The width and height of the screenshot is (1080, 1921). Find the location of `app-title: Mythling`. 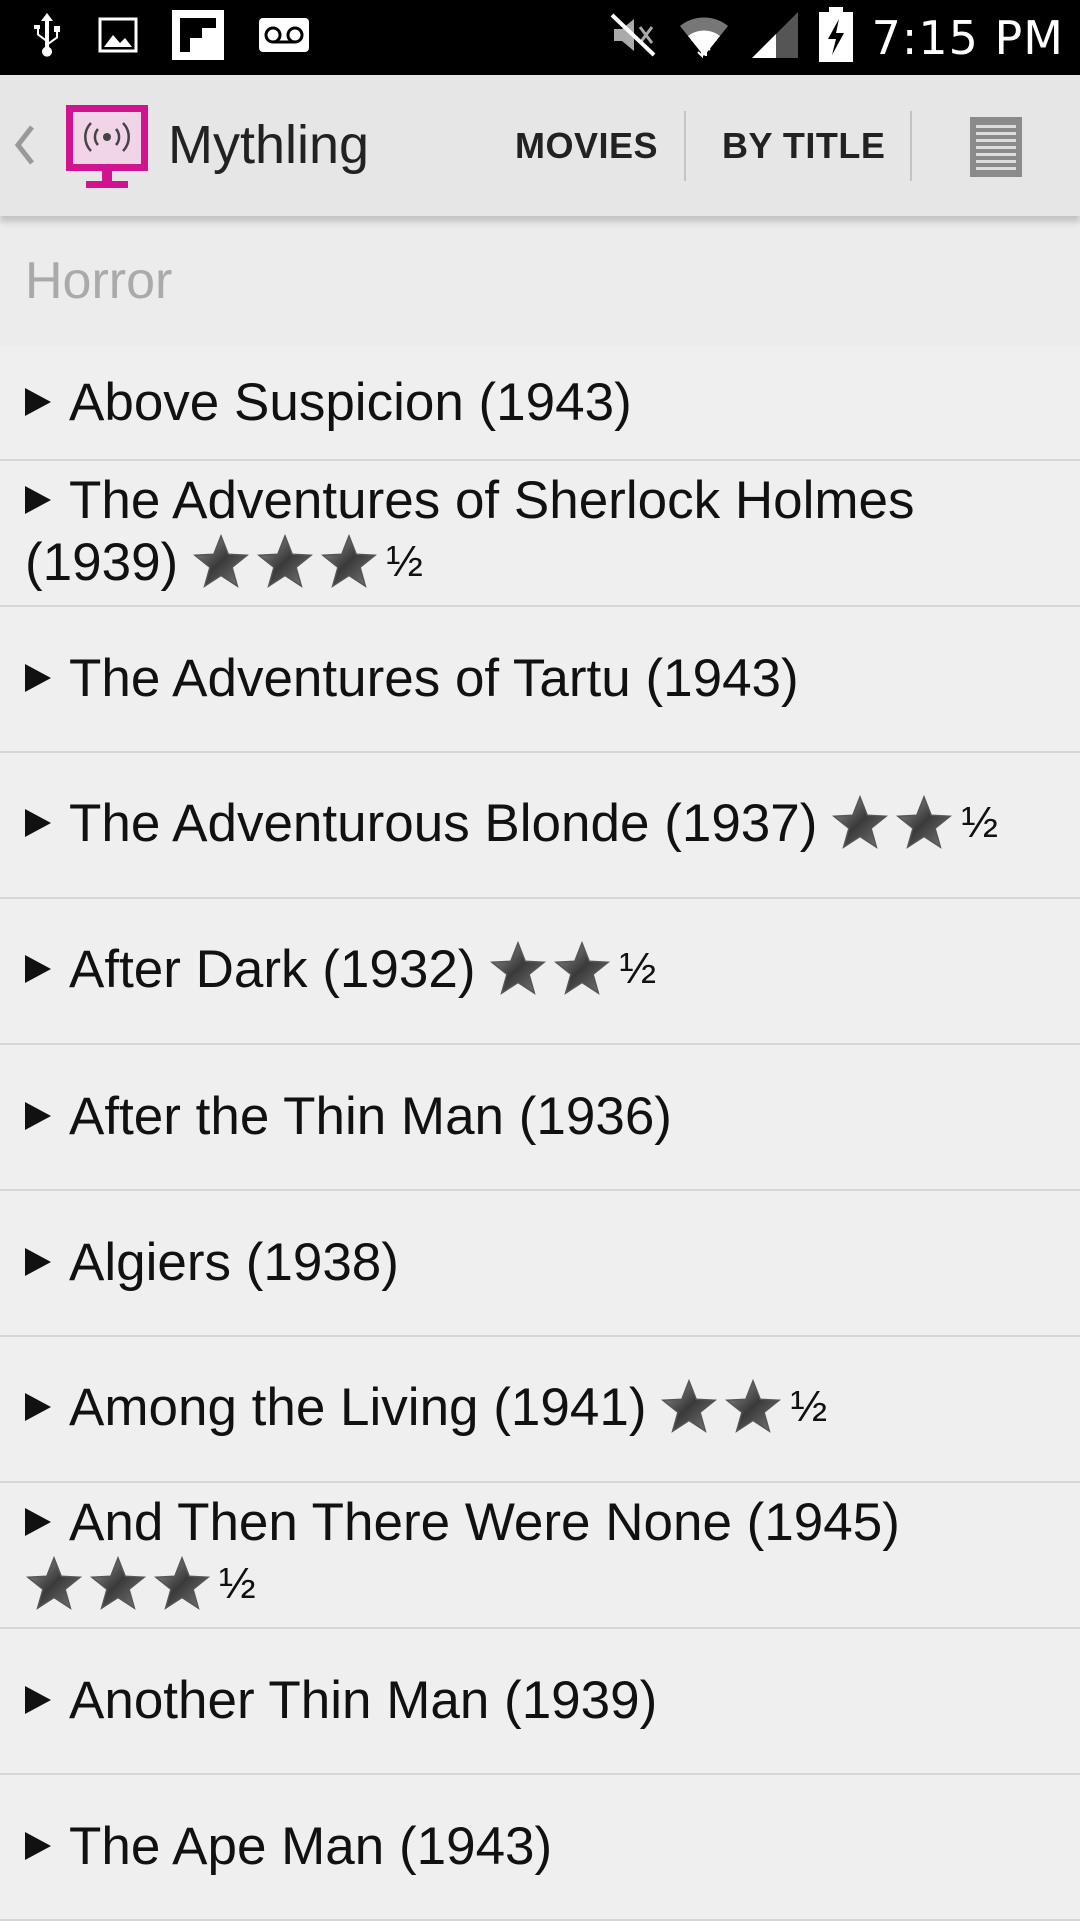

app-title: Mythling is located at coordinates (269, 145).